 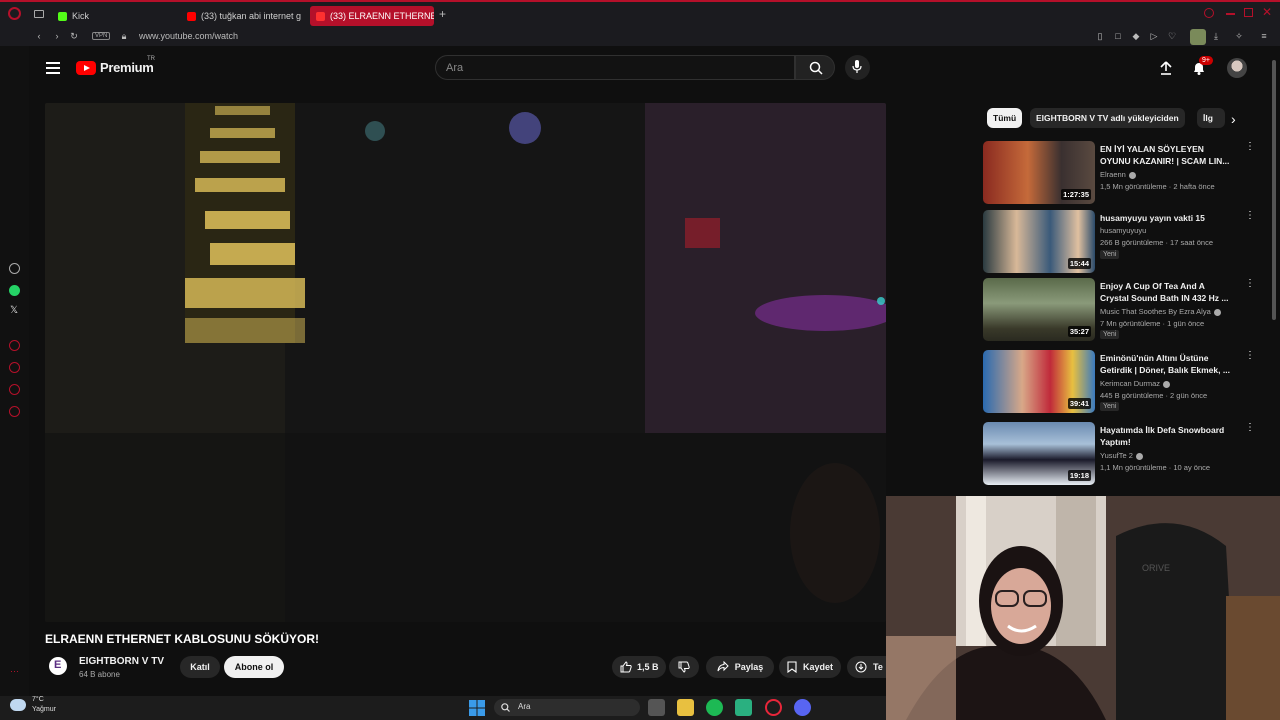 I want to click on tab-kick: Kick, so click(x=115, y=16).